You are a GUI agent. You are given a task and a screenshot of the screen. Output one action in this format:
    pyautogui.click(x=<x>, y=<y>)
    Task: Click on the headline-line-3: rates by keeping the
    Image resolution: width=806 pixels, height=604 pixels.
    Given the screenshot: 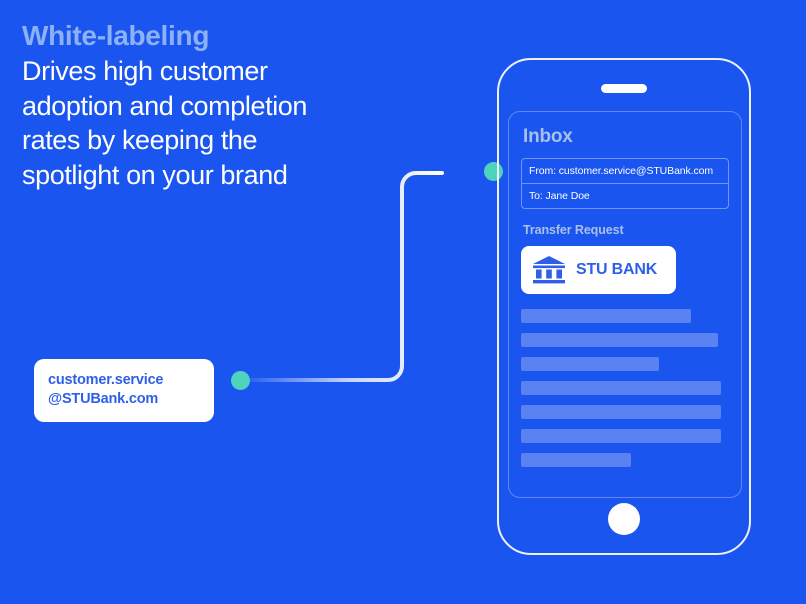 What is the action you would take?
    pyautogui.click(x=140, y=140)
    